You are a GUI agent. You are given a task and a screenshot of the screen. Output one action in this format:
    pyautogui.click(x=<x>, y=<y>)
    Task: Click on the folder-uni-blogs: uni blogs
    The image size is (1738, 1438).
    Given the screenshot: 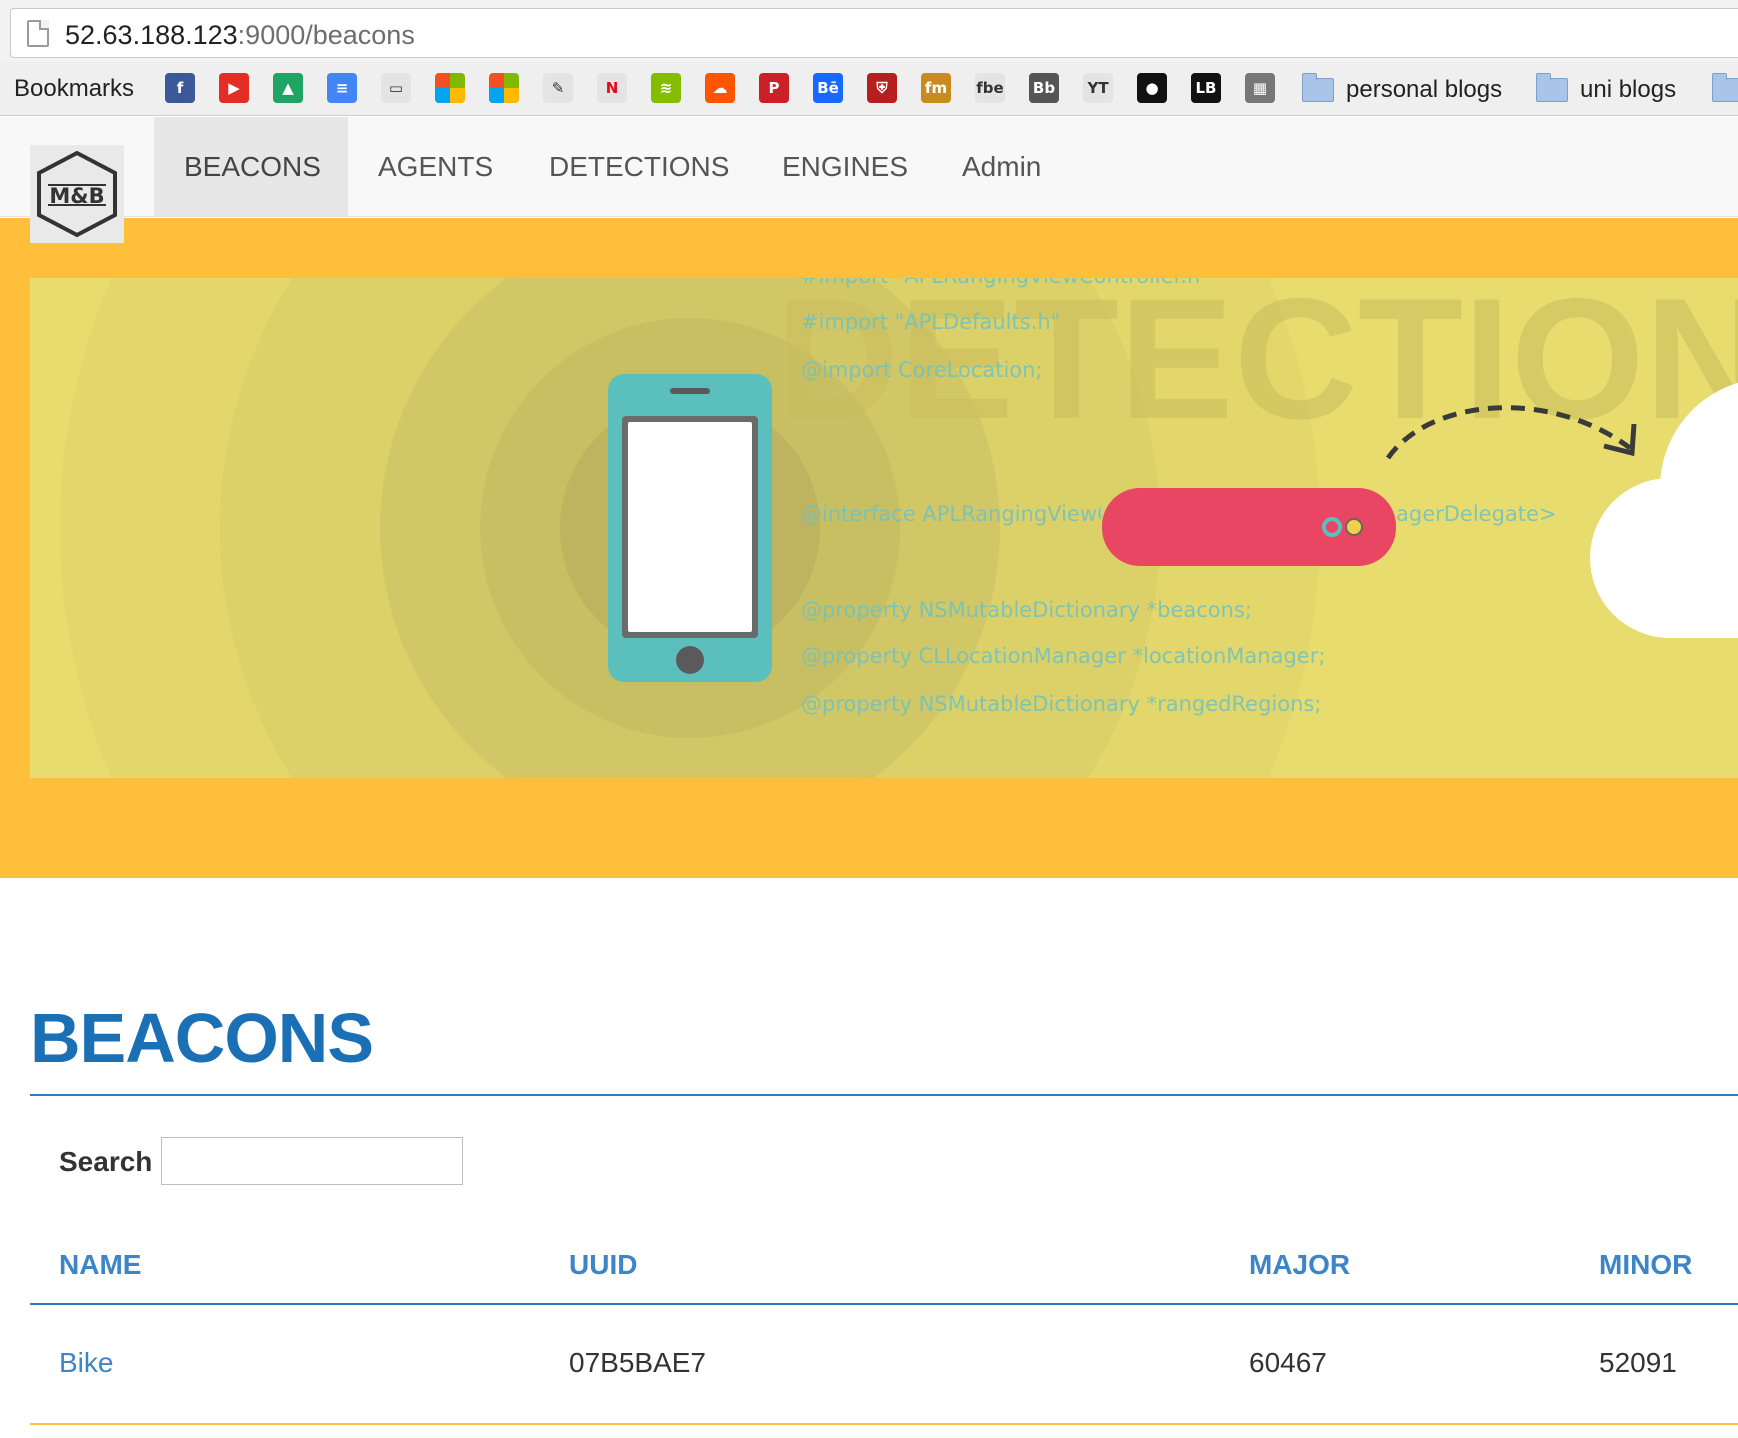 What is the action you would take?
    pyautogui.click(x=1606, y=89)
    